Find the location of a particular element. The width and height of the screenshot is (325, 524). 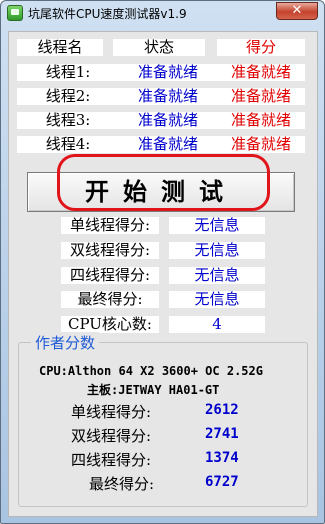

thread-name: 线程4: is located at coordinates (68, 144).